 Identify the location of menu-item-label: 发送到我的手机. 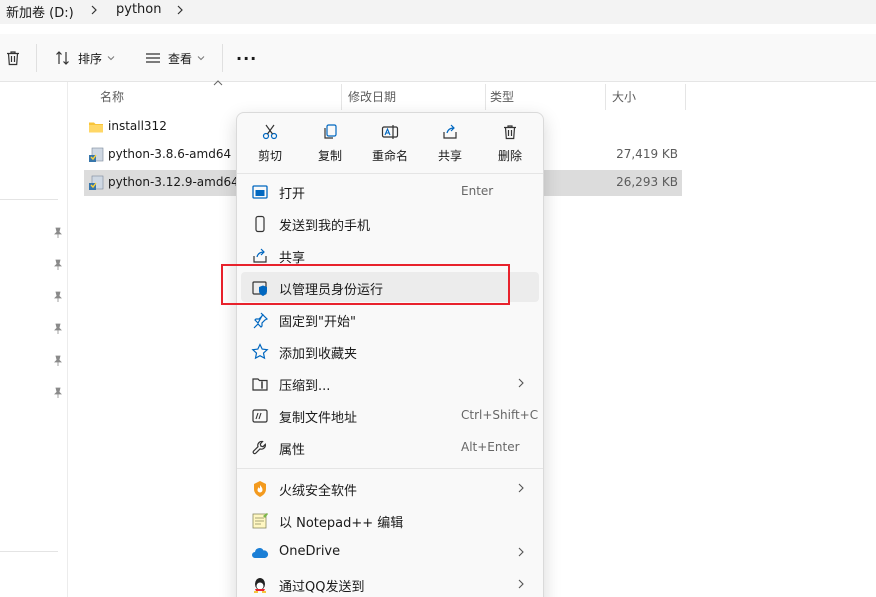
(325, 226).